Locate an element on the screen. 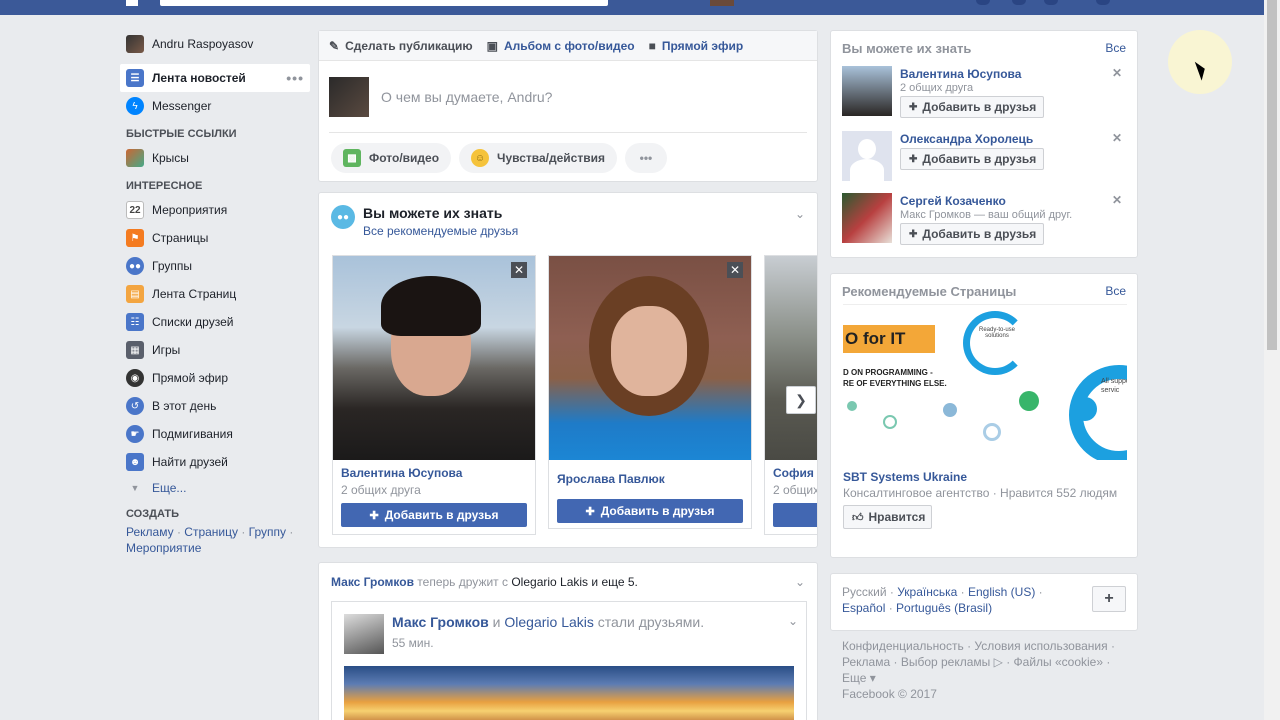 Image resolution: width=1280 pixels, height=720 pixels. nav-friend-lists: ☷ Списки друзей is located at coordinates (215, 322).